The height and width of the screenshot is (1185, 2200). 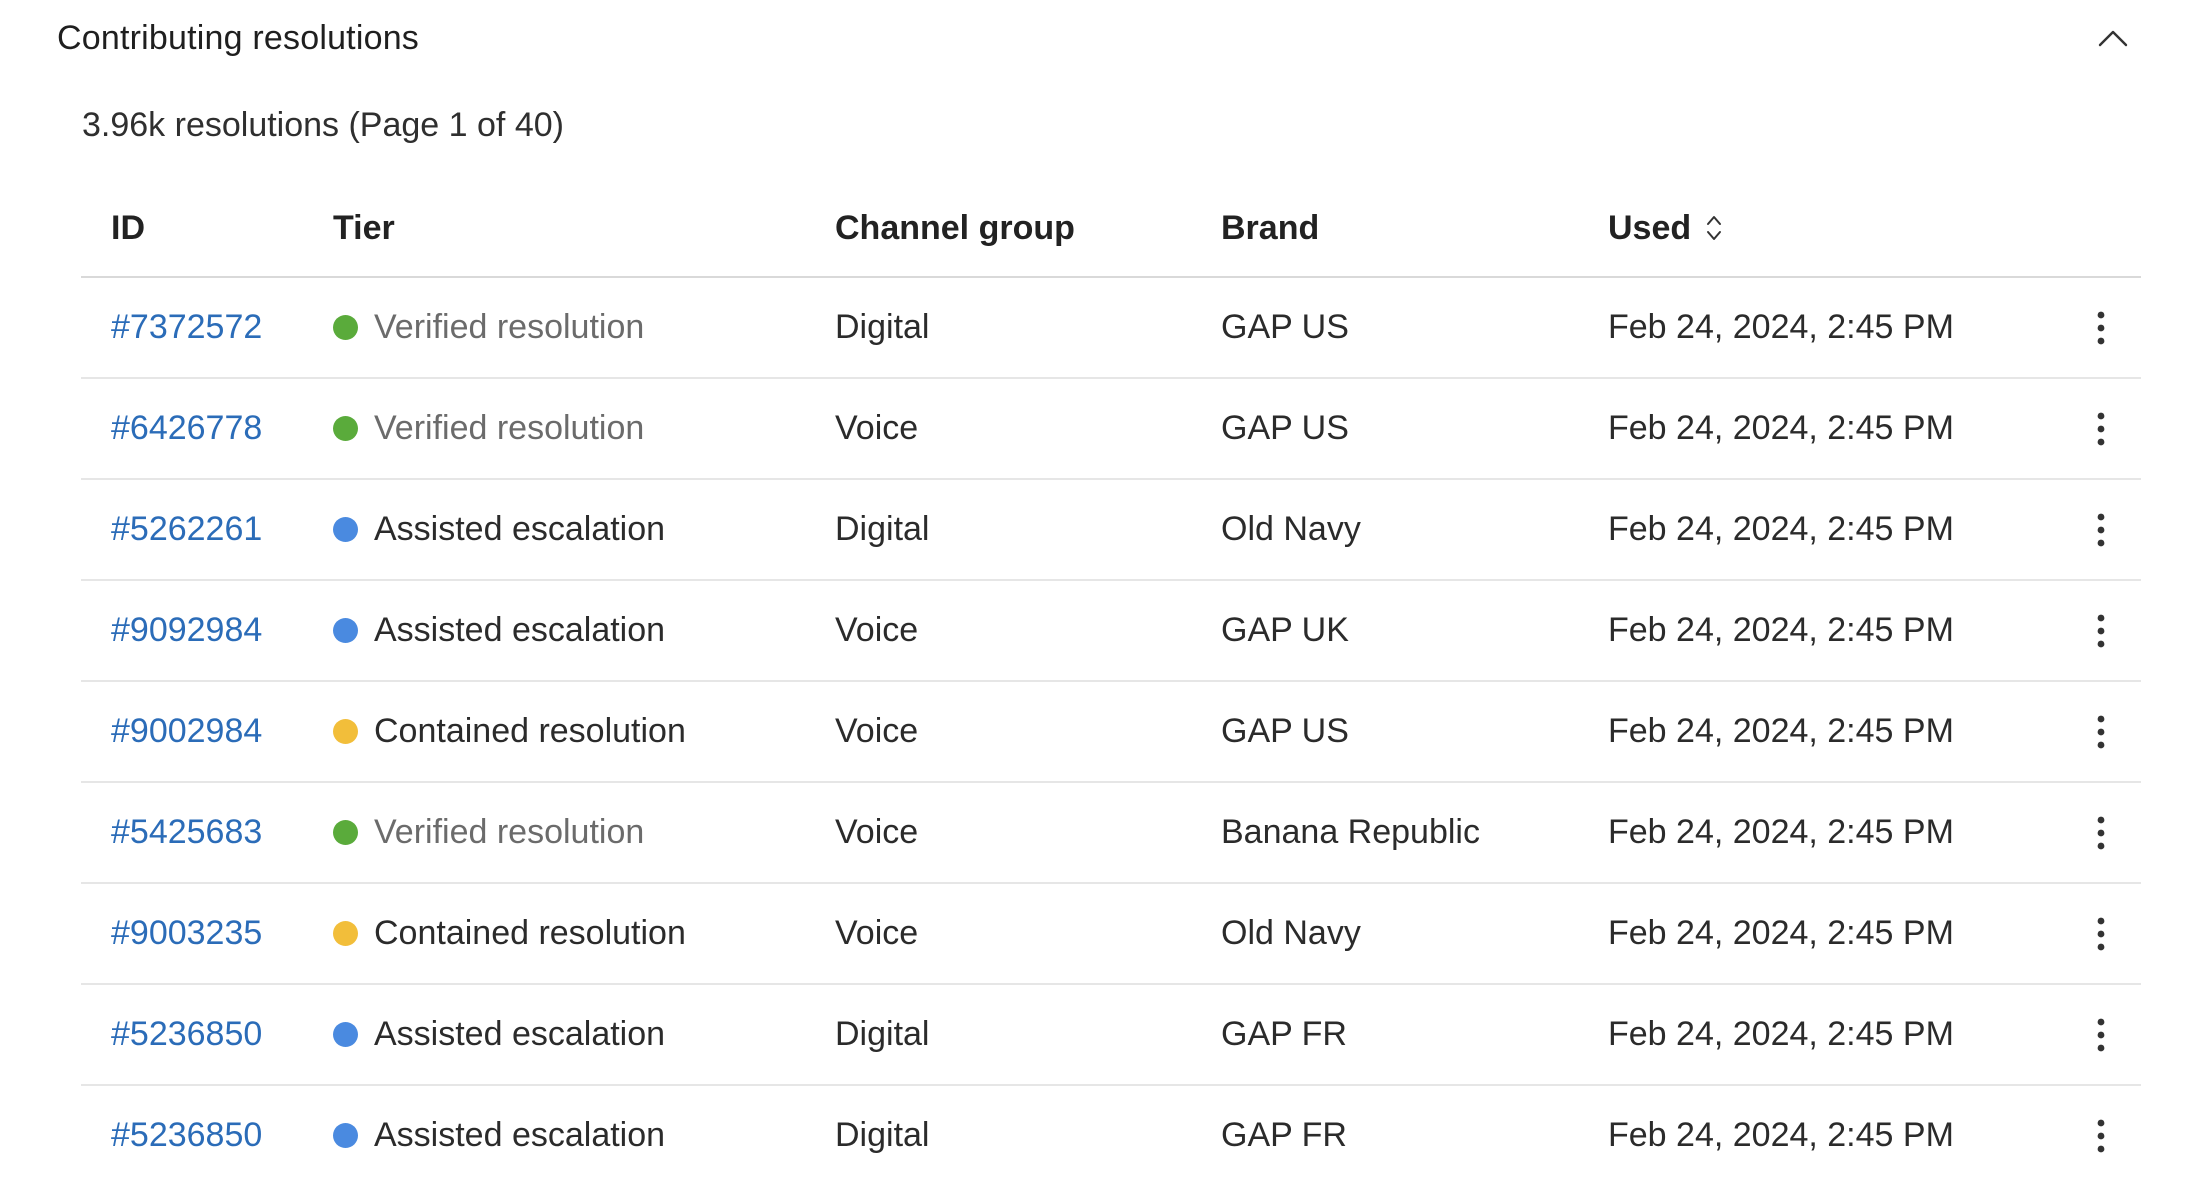 I want to click on resolution-id-link: #5425683, so click(x=186, y=832).